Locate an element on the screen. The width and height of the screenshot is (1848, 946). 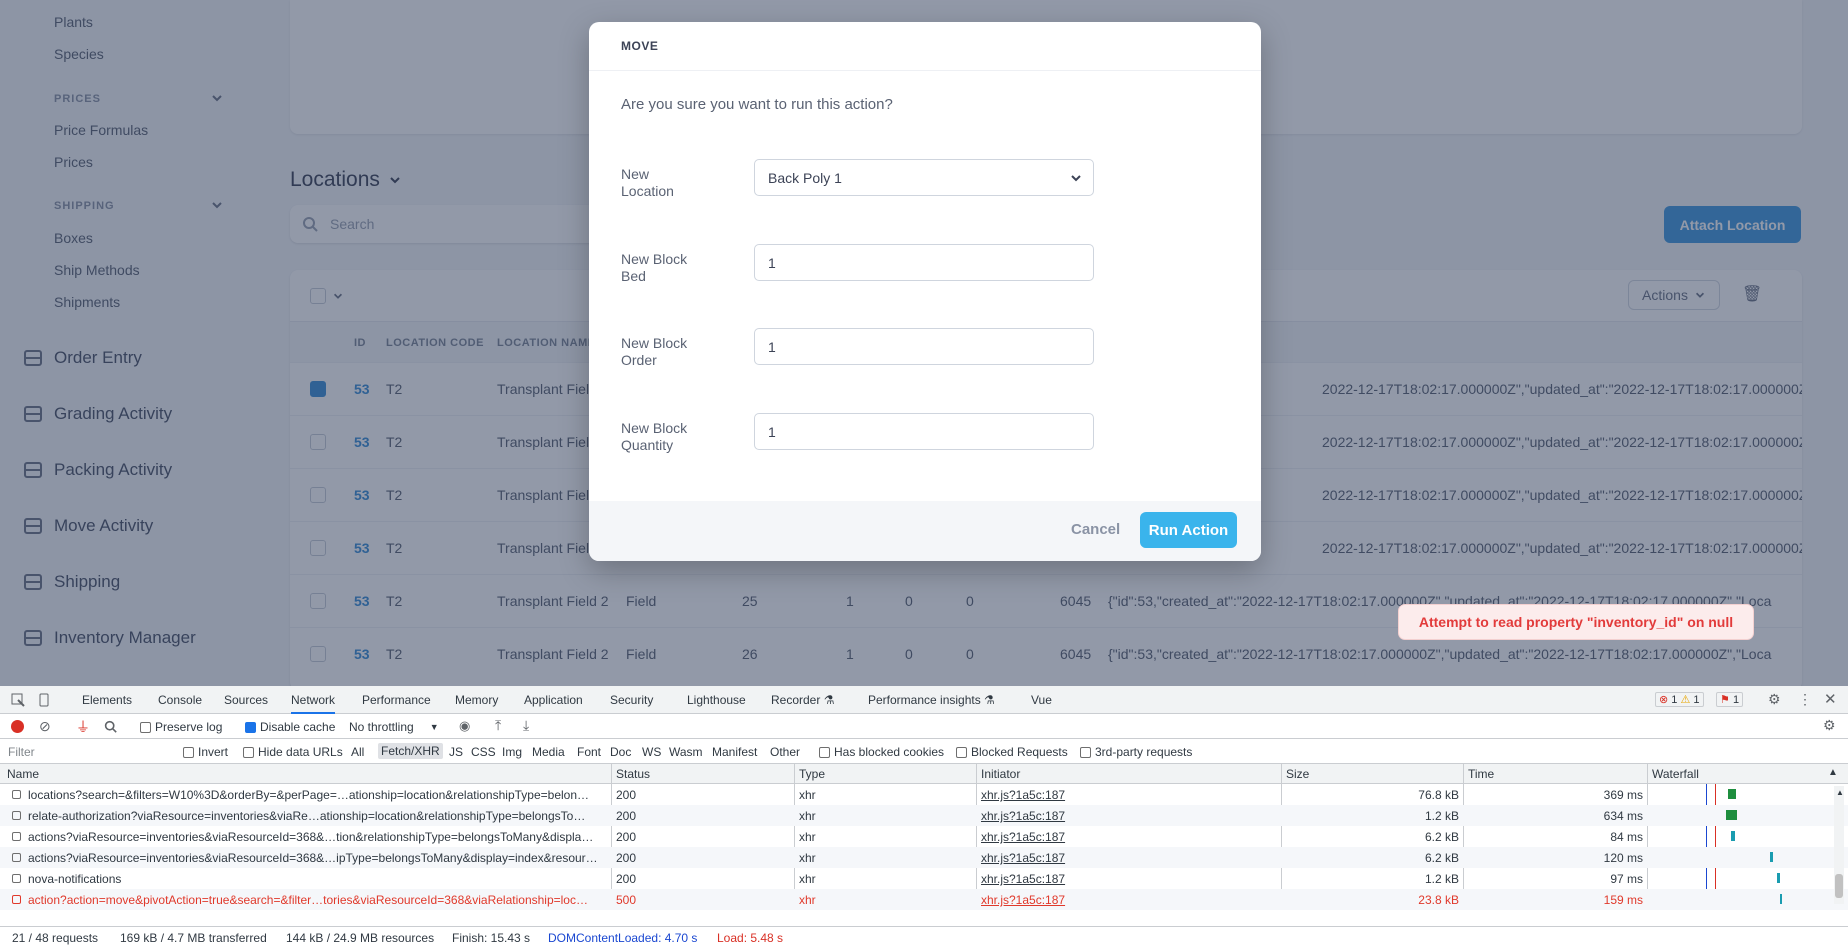
column-size: Size is located at coordinates (1297, 774).